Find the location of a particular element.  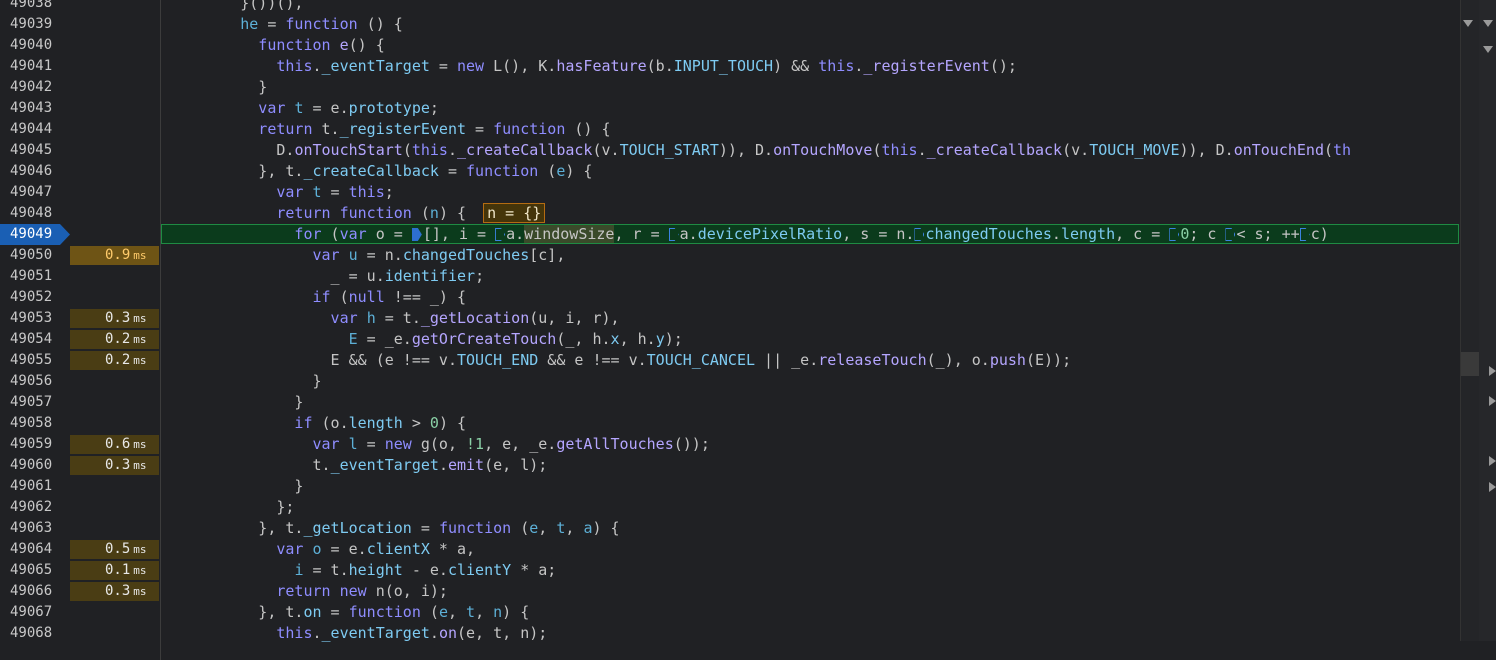

vertical-scrollbar is located at coordinates (1470, 320).